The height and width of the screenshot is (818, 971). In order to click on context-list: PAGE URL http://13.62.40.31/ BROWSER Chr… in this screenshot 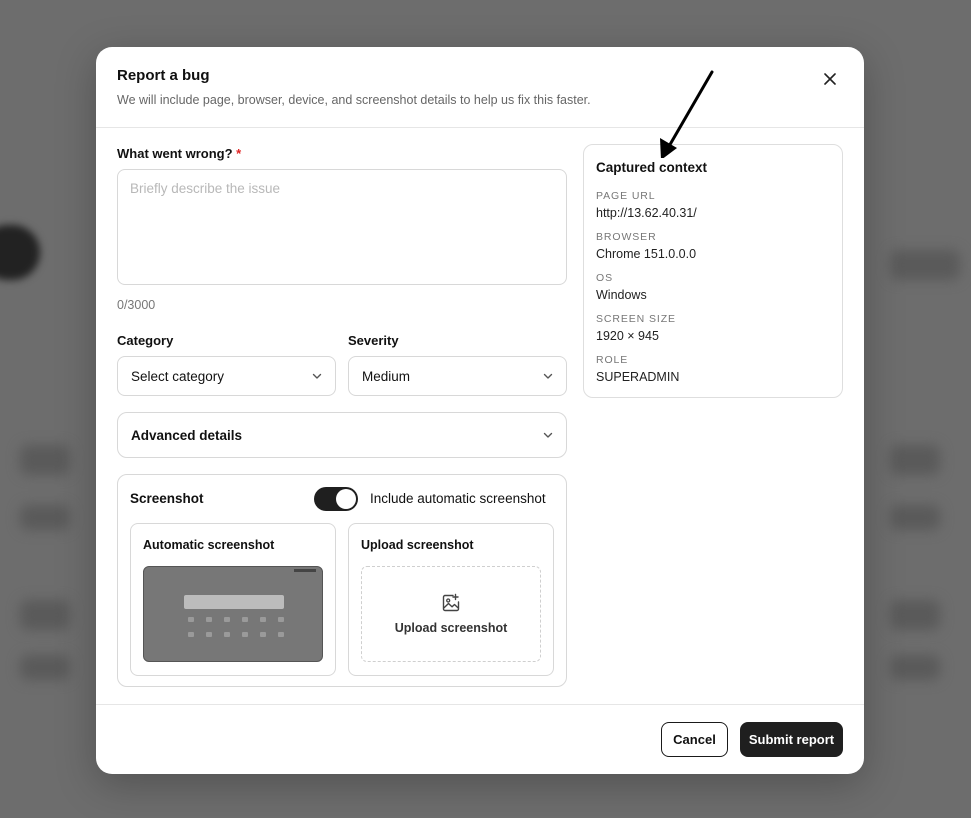, I will do `click(646, 292)`.